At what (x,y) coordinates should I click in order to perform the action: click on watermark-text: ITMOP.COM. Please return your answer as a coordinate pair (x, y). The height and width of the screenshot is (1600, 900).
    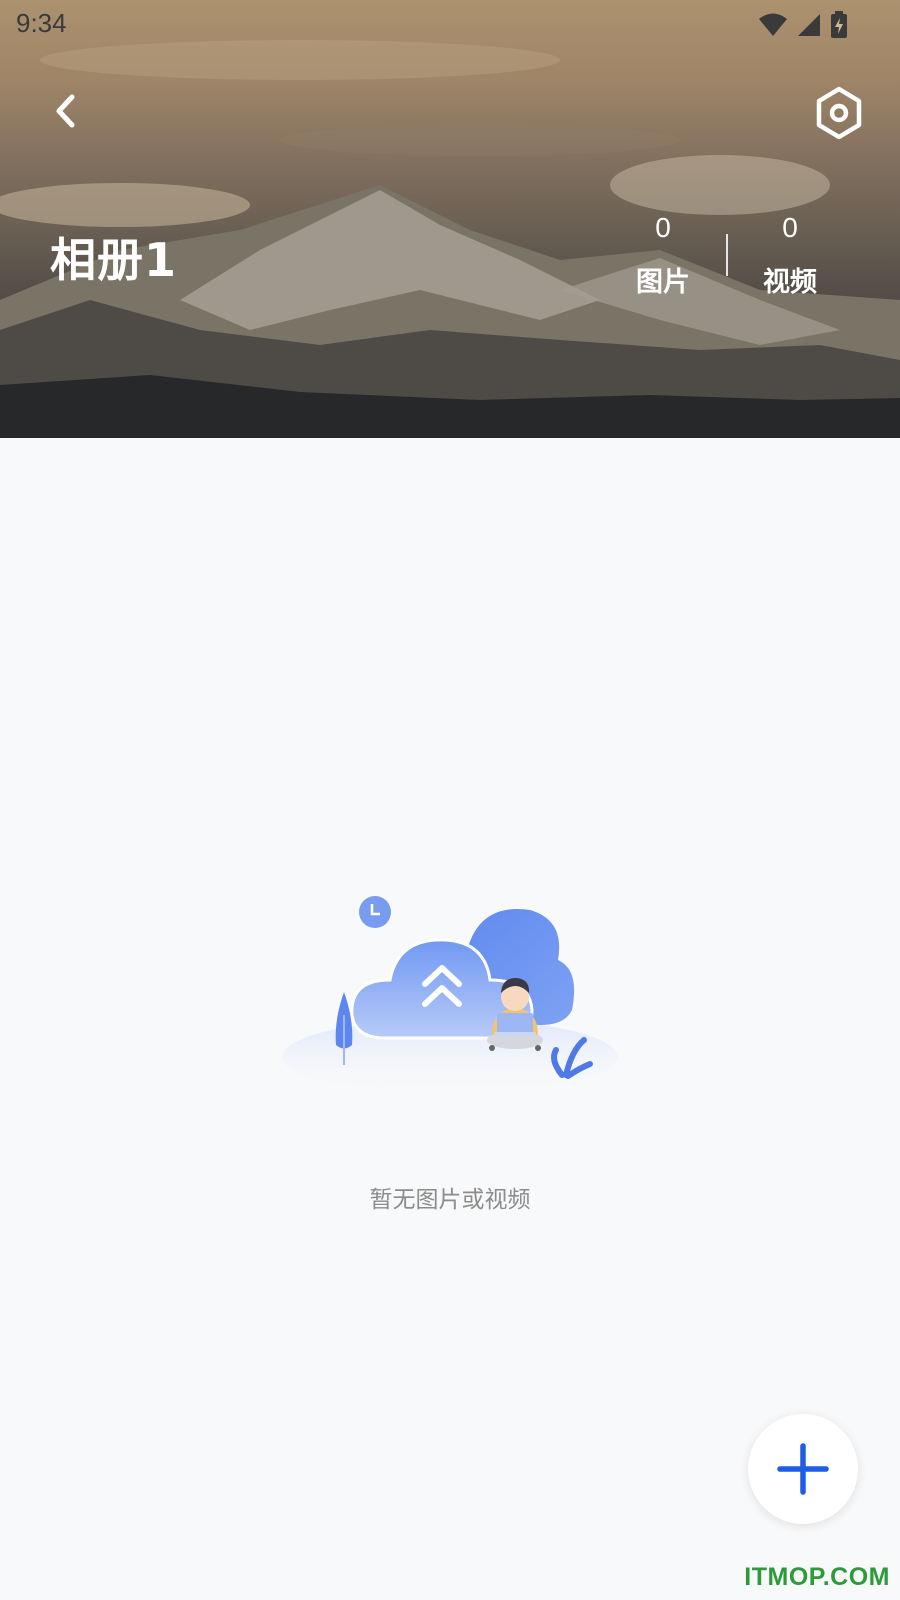
    Looking at the image, I should click on (817, 1577).